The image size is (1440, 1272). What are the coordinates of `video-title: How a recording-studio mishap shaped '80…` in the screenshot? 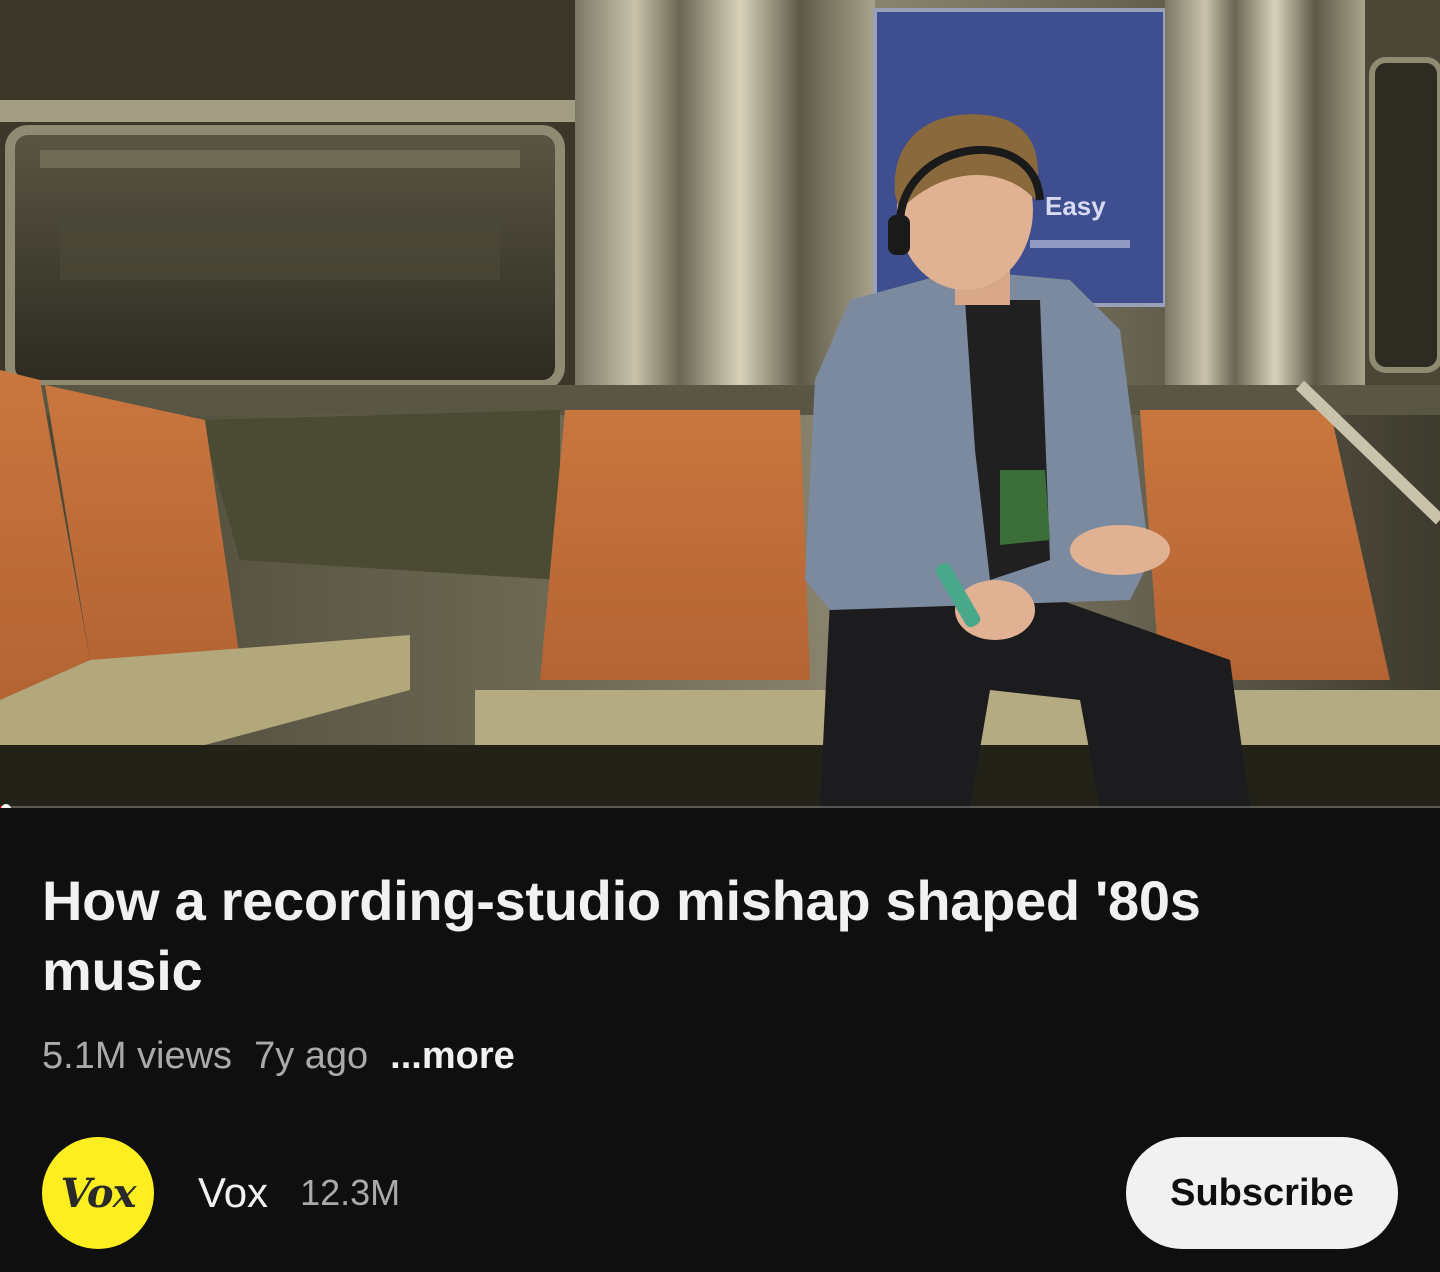 It's located at (692, 936).